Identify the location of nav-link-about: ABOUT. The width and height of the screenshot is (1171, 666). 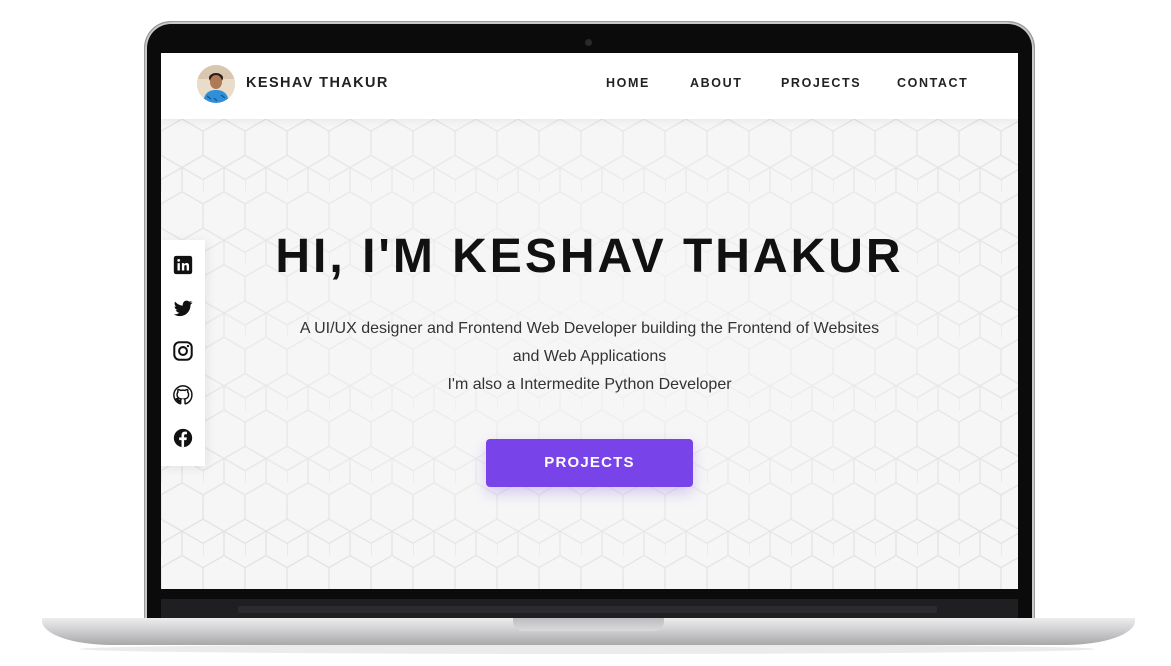
(716, 83).